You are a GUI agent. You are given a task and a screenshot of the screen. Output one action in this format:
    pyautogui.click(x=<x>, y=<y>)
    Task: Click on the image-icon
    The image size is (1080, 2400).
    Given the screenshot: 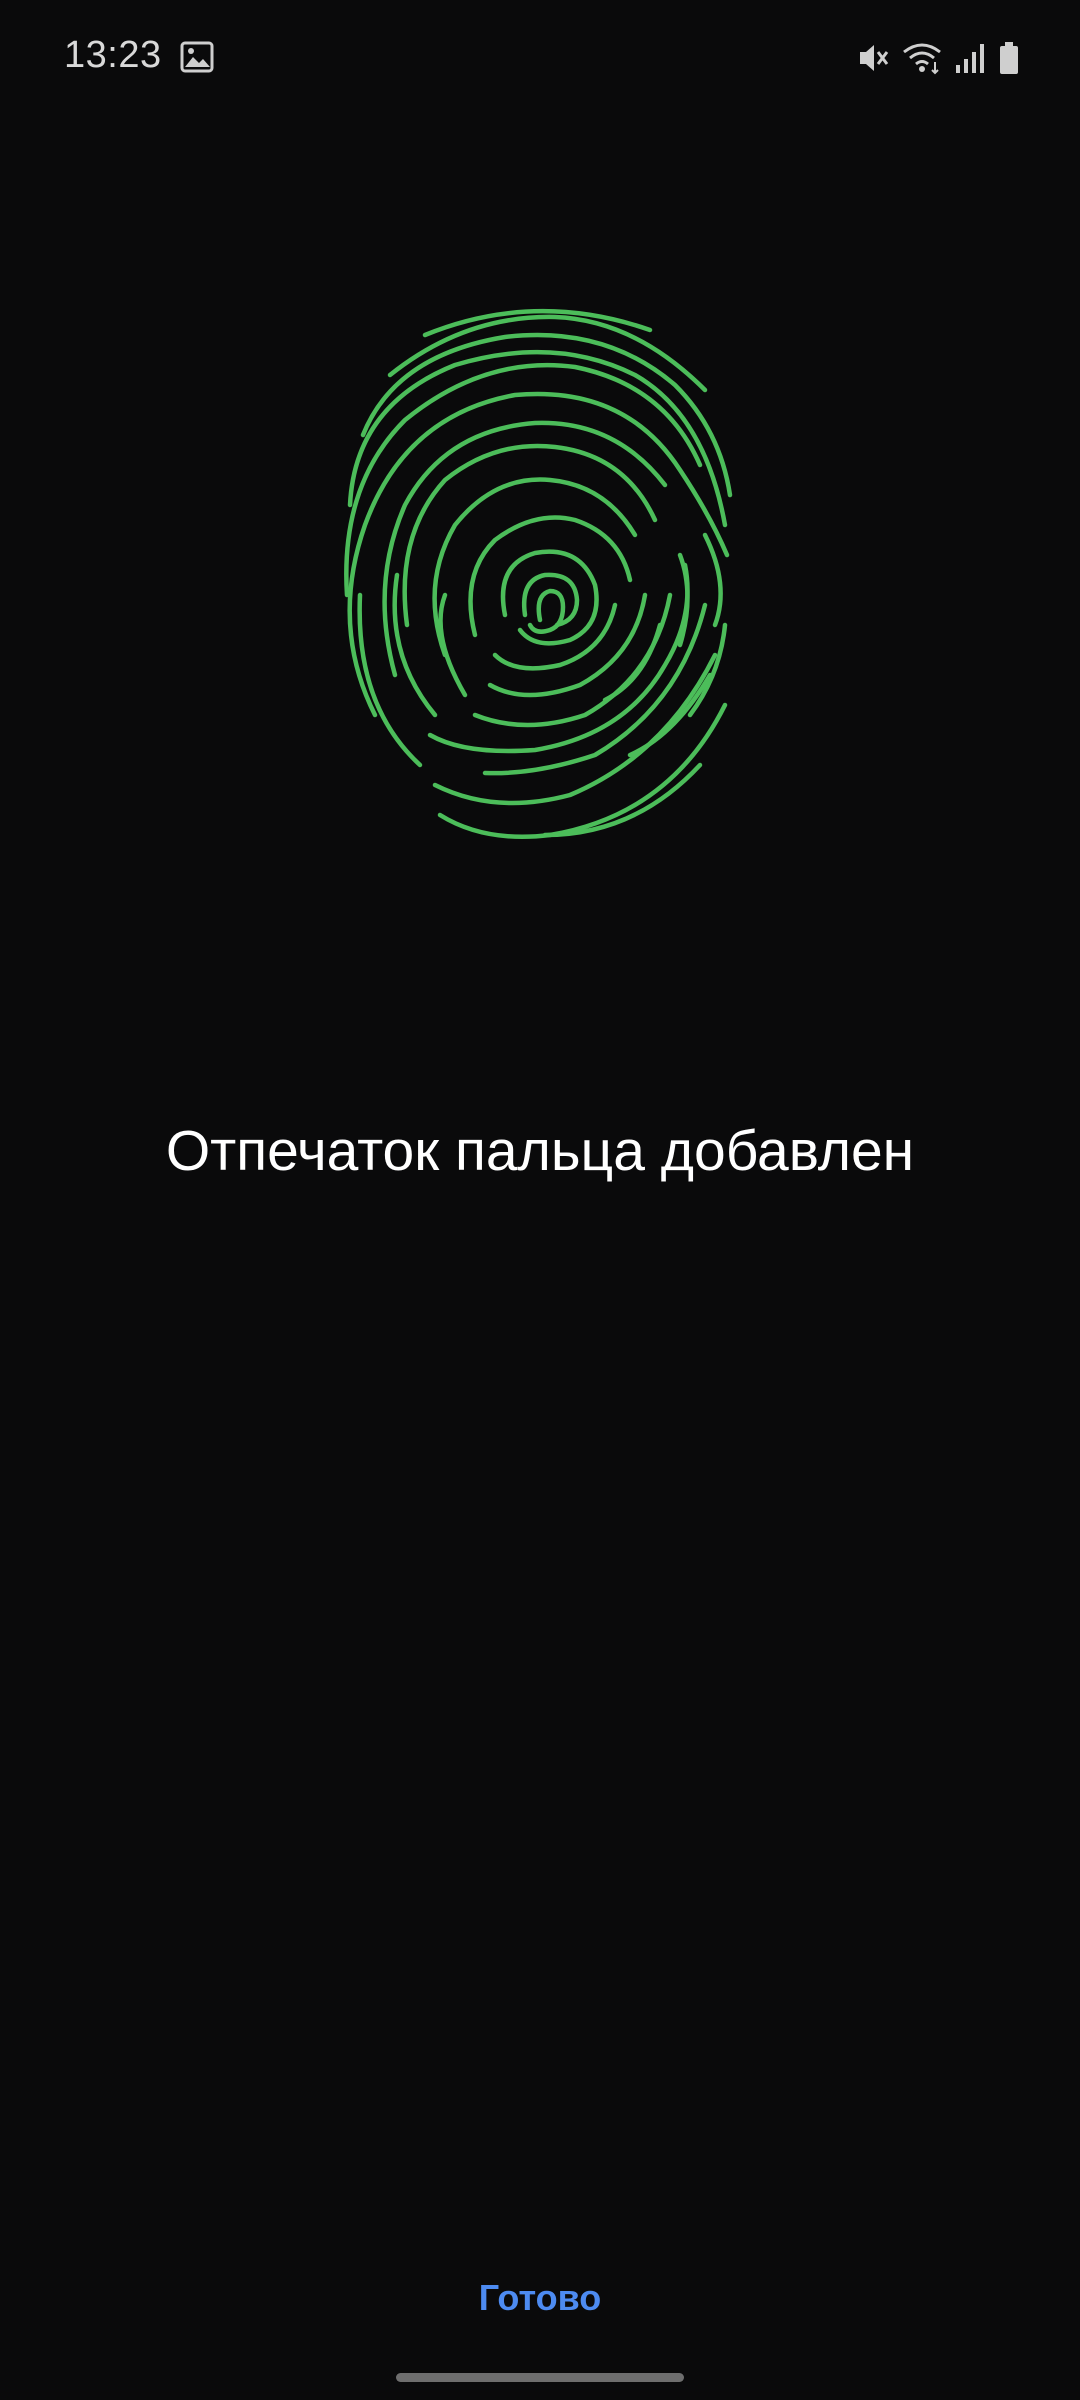 What is the action you would take?
    pyautogui.click(x=197, y=57)
    